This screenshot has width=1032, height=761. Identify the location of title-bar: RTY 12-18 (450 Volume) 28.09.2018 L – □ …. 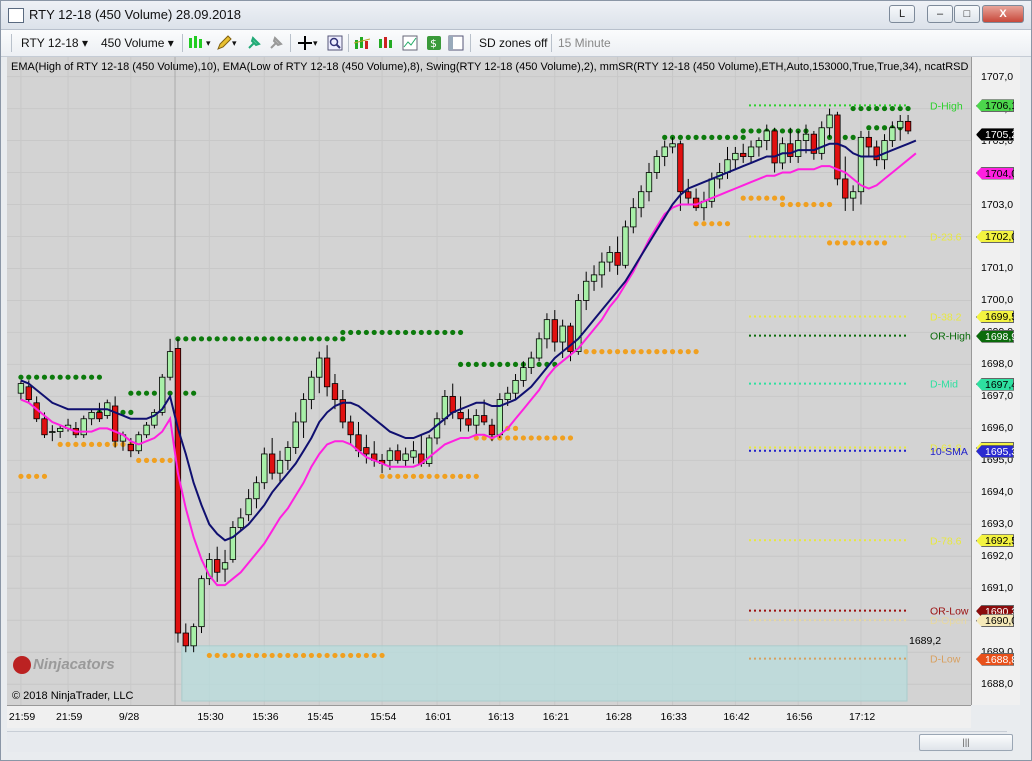
(516, 15).